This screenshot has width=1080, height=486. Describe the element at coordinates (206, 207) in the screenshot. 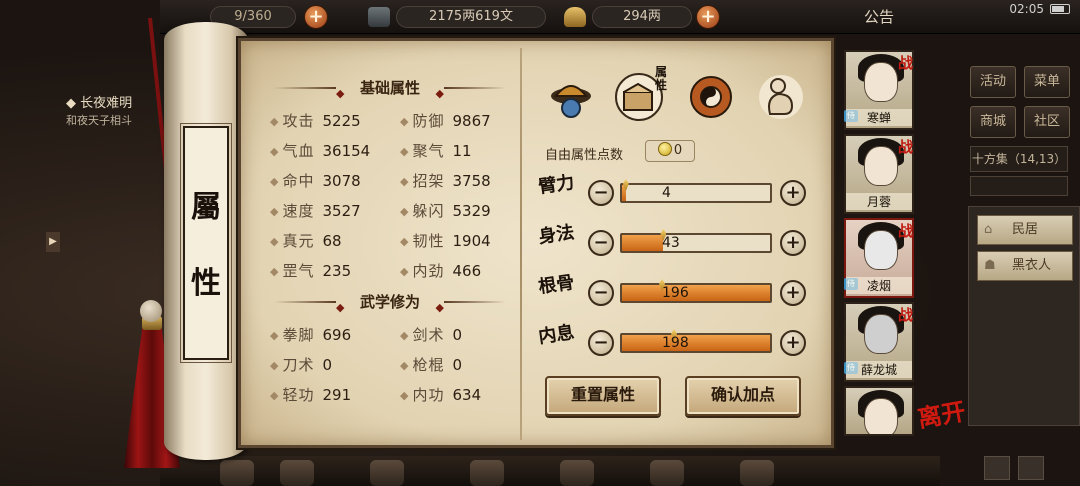

I see `scroll-title-char-1: 屬` at that location.